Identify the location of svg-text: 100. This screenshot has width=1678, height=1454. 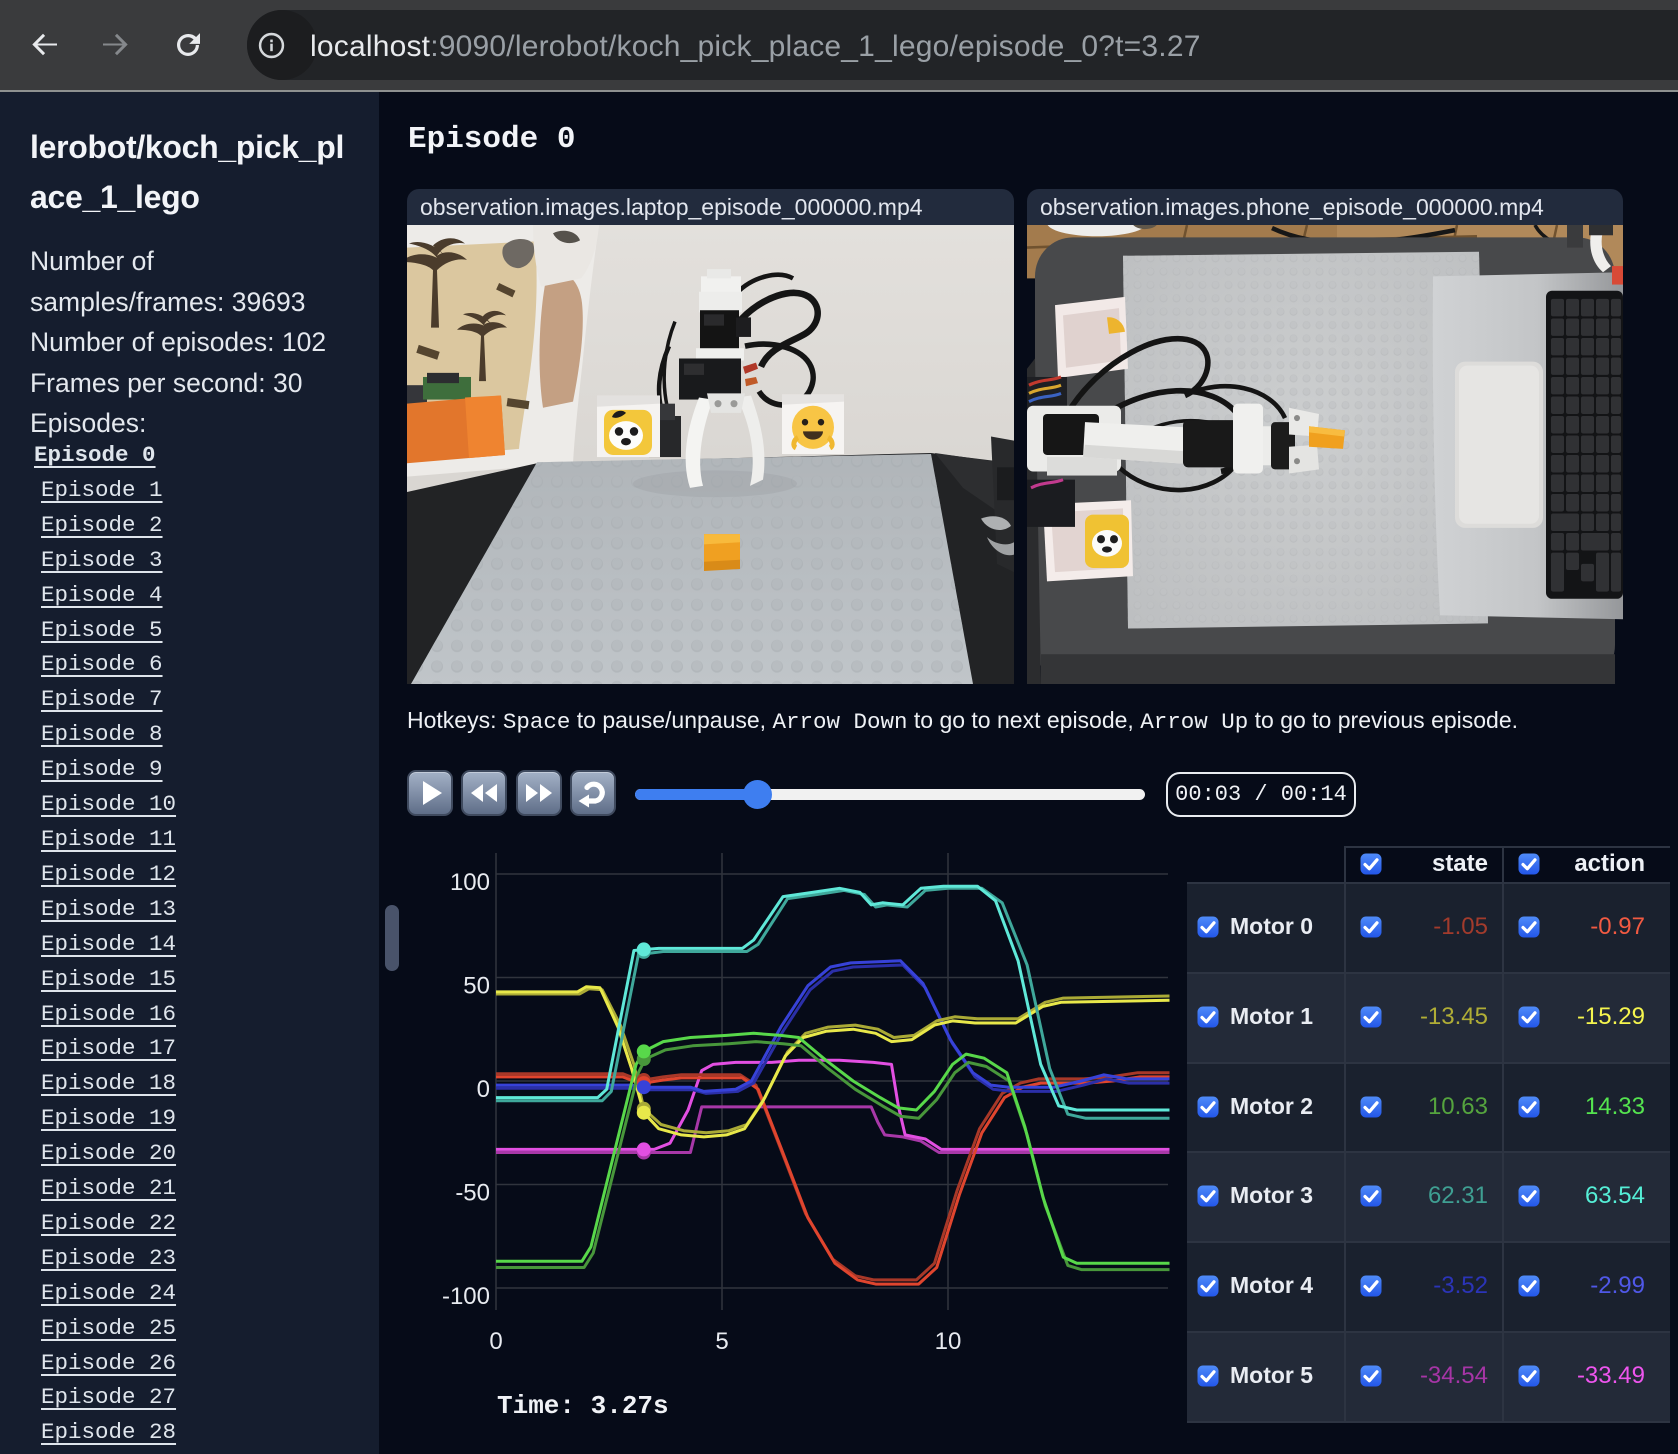
(470, 882).